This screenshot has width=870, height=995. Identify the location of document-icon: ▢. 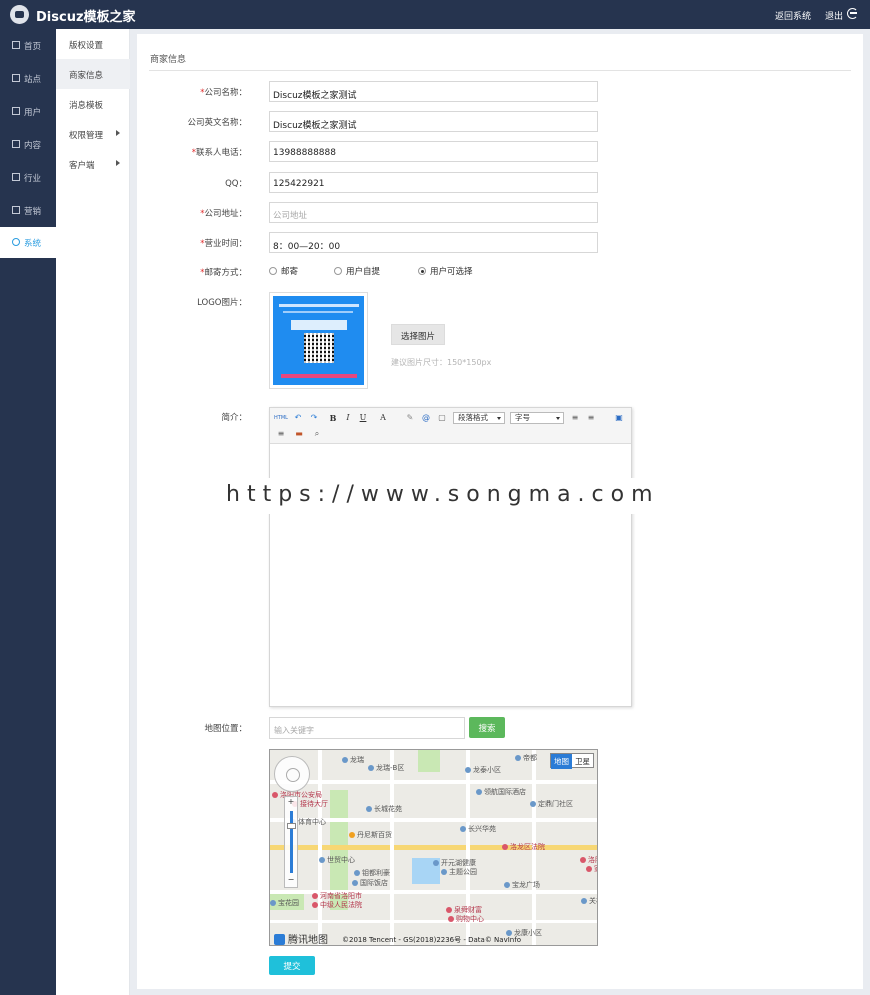
(442, 418).